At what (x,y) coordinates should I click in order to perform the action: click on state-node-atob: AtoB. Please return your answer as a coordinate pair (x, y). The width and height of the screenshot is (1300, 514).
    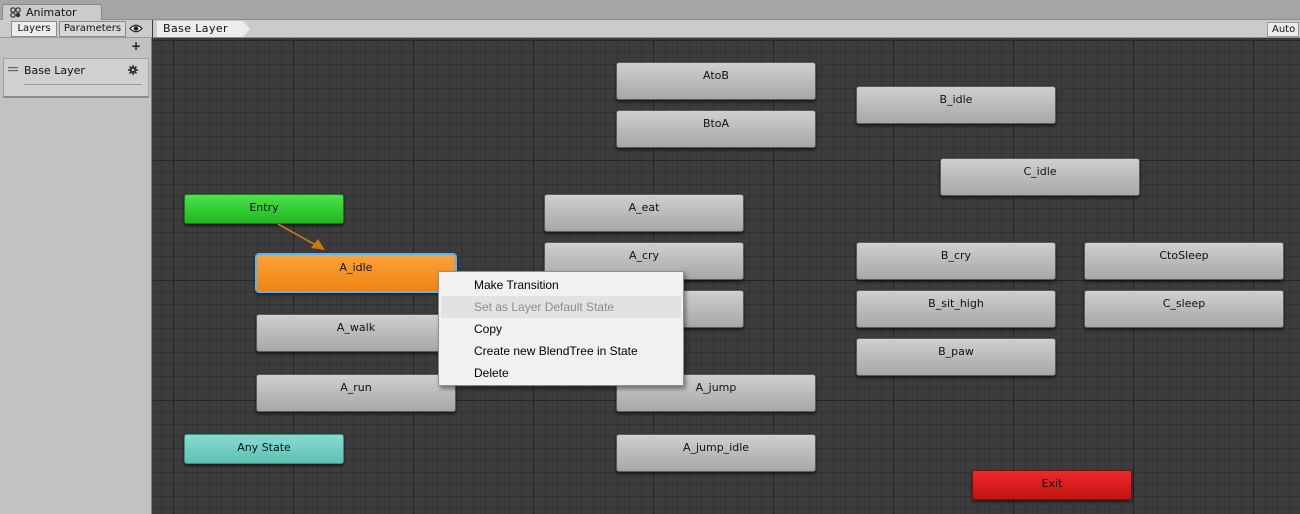
    Looking at the image, I should click on (716, 81).